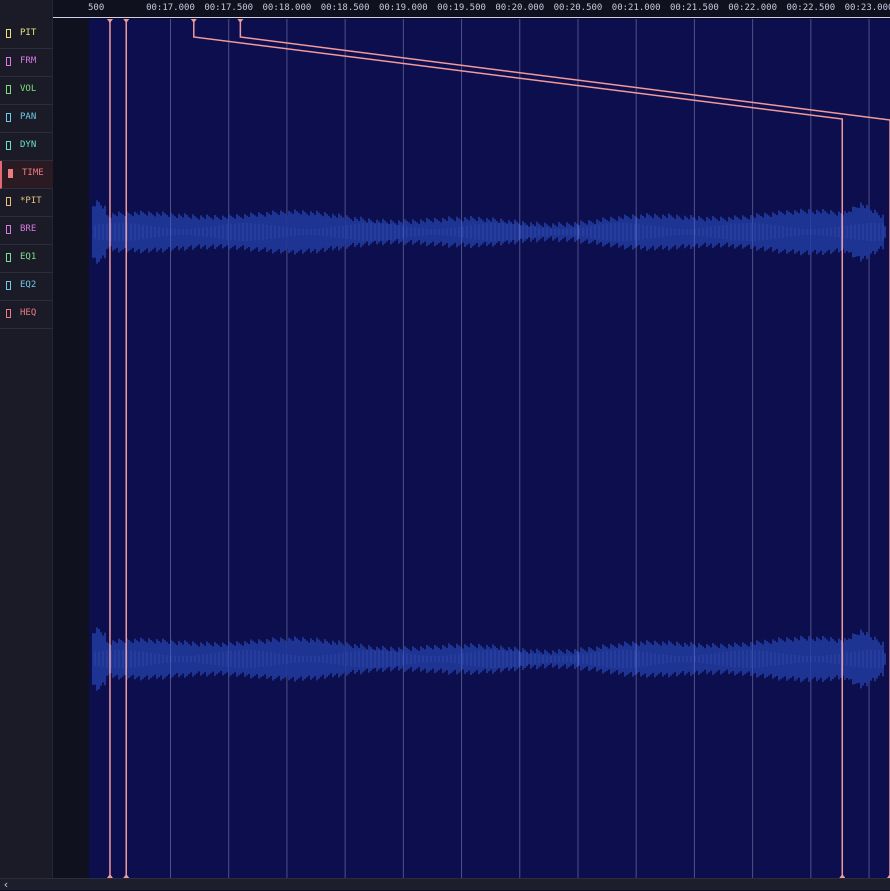 The width and height of the screenshot is (890, 891). I want to click on param-tab-pit: PIT, so click(26, 35).